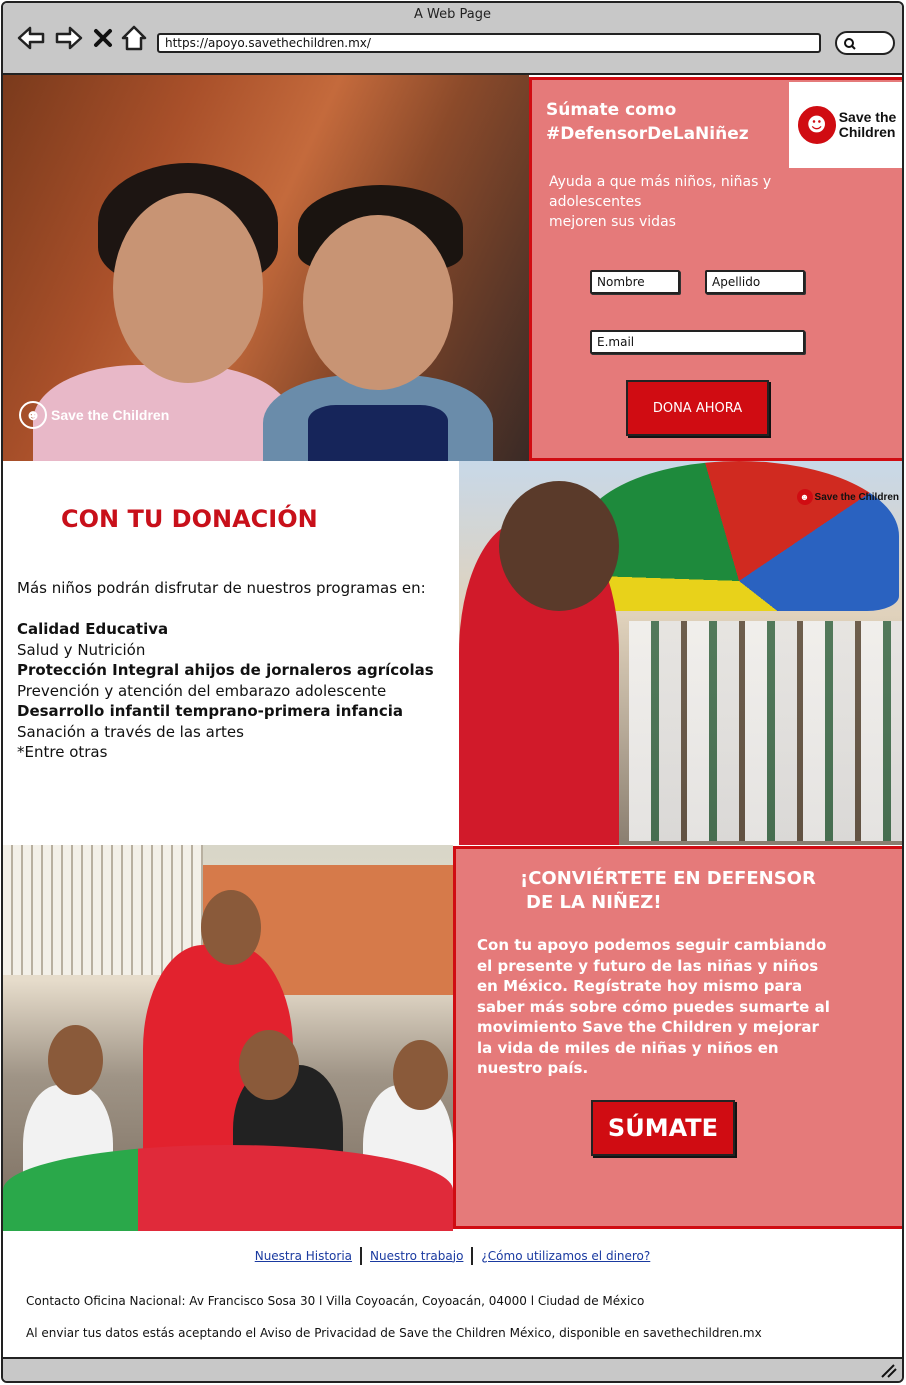 Image resolution: width=906 pixels, height=1385 pixels. I want to click on last-name-field: Apellido, so click(755, 282).